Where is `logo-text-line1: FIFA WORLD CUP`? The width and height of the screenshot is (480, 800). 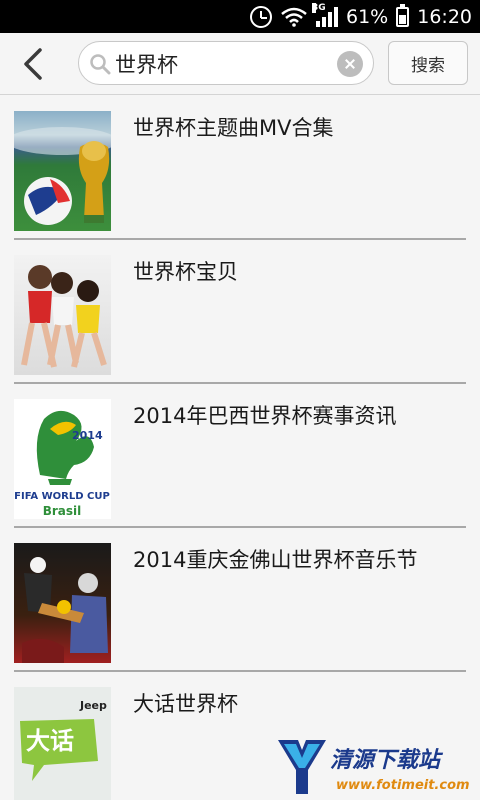 logo-text-line1: FIFA WORLD CUP is located at coordinates (62, 496).